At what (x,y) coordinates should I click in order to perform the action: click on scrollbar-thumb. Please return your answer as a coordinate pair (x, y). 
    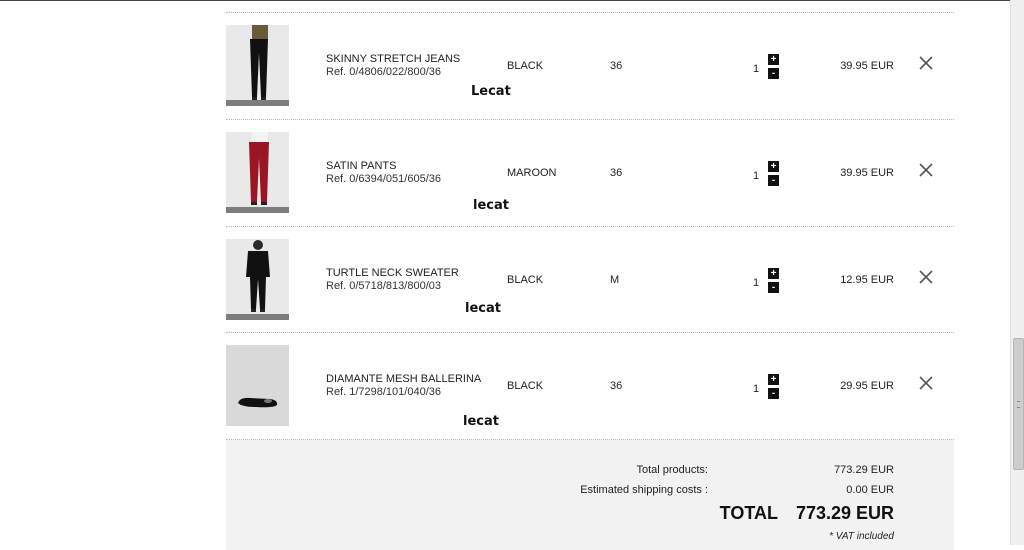
    Looking at the image, I should click on (1018, 404).